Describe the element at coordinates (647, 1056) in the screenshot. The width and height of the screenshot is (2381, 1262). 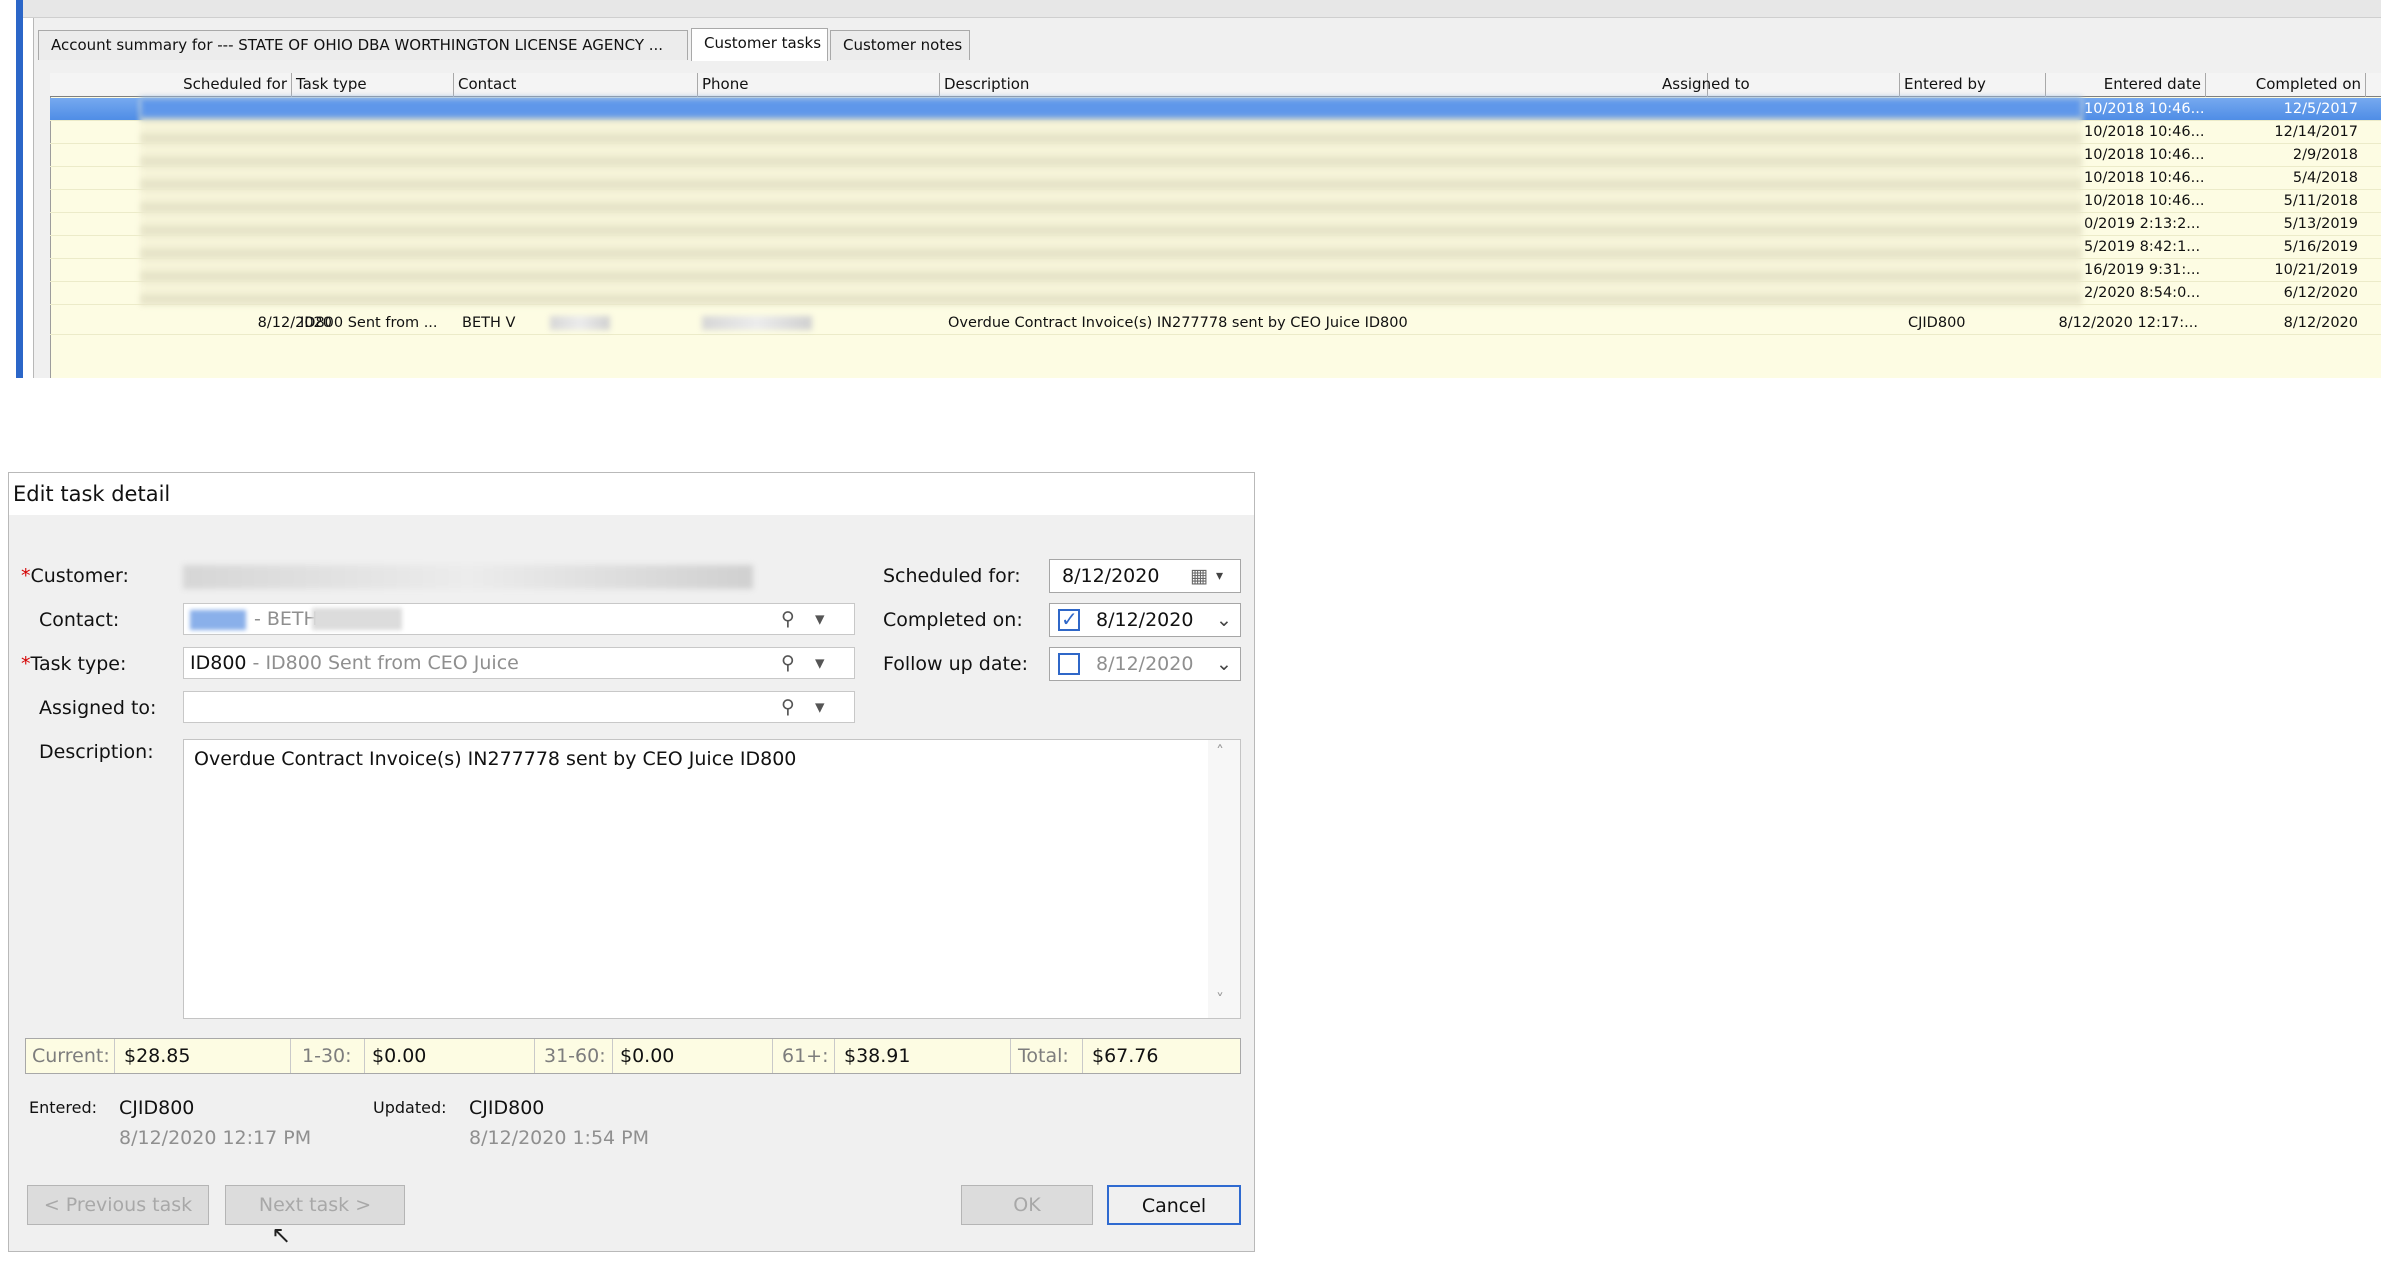
I see `aging-31-60-value: $0.00` at that location.